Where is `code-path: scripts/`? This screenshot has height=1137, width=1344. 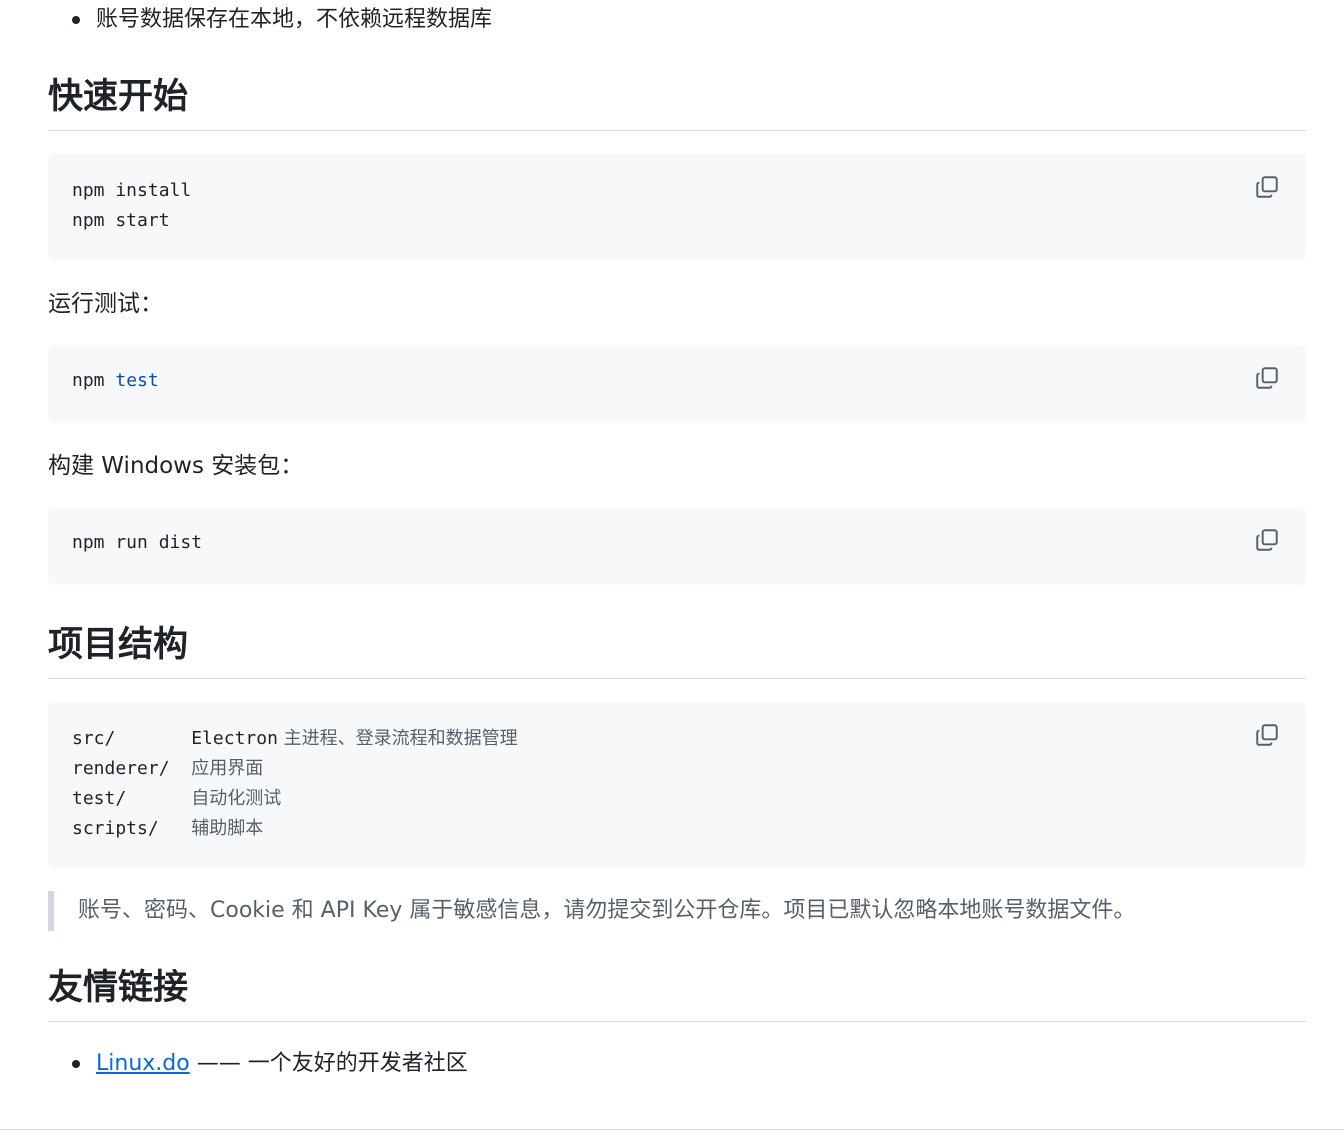 code-path: scripts/ is located at coordinates (132, 828).